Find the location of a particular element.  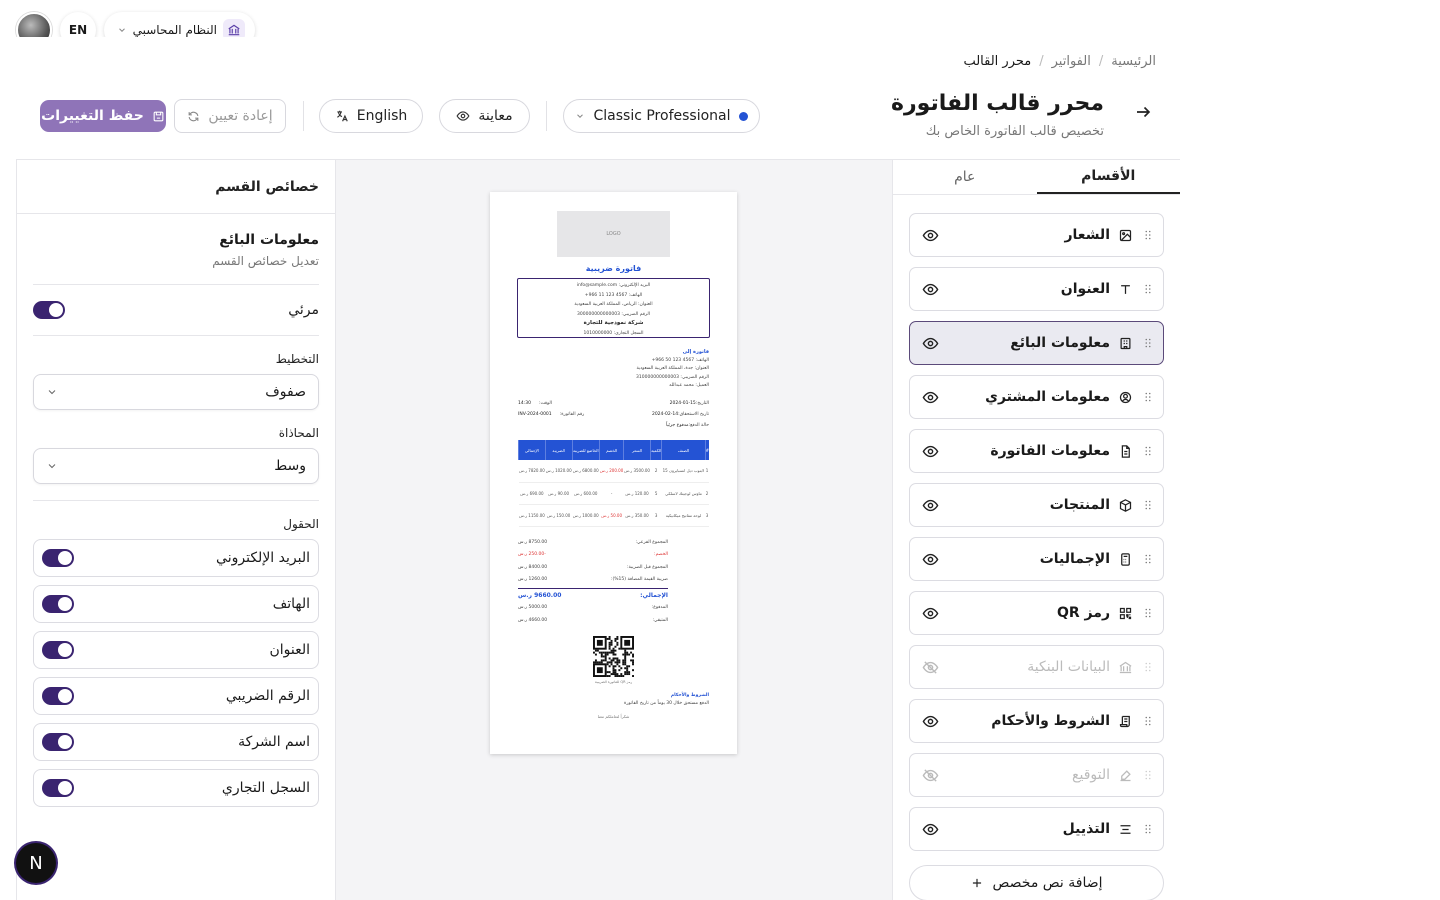

save-button: حفظ التغييرات is located at coordinates (103, 116).